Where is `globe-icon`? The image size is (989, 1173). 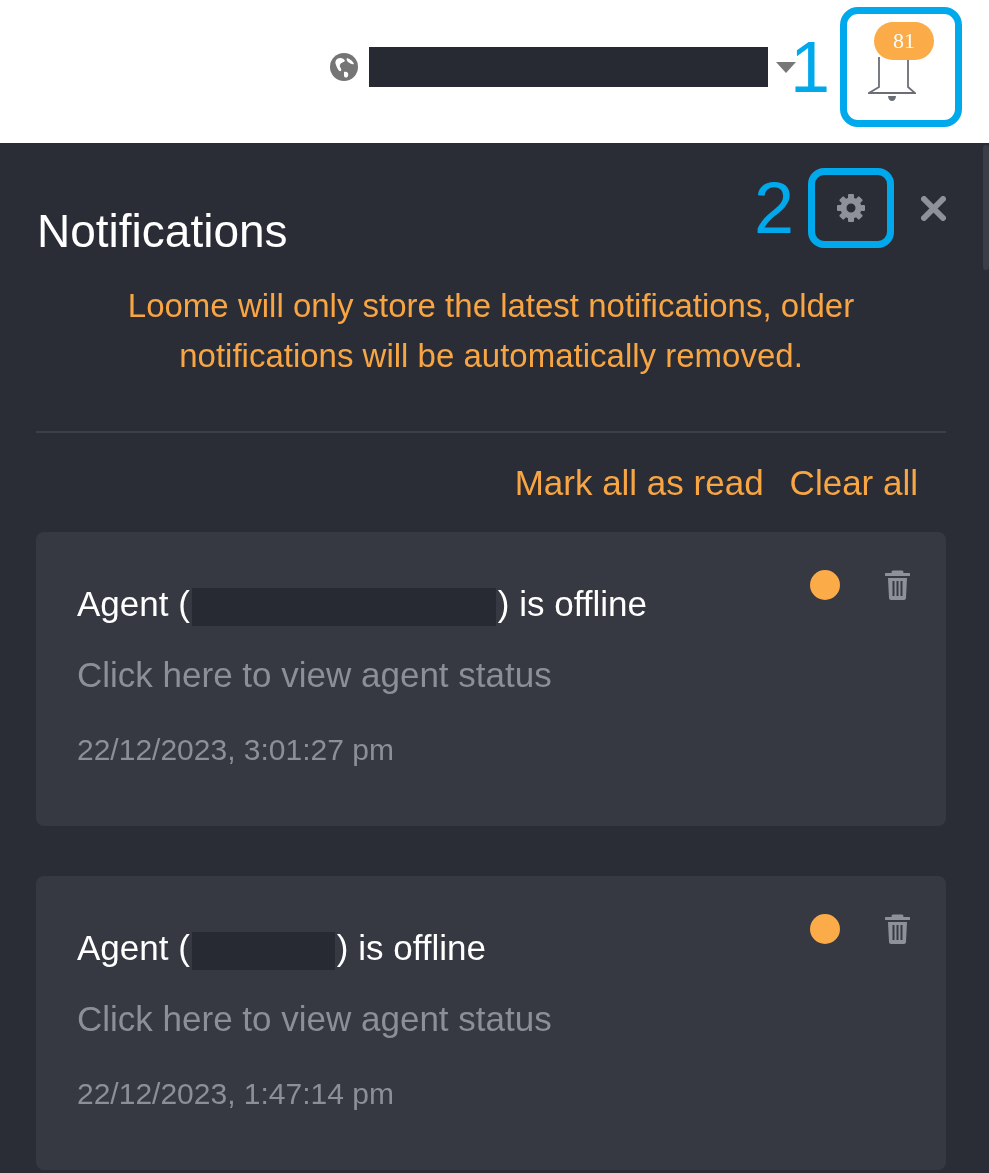
globe-icon is located at coordinates (343, 67).